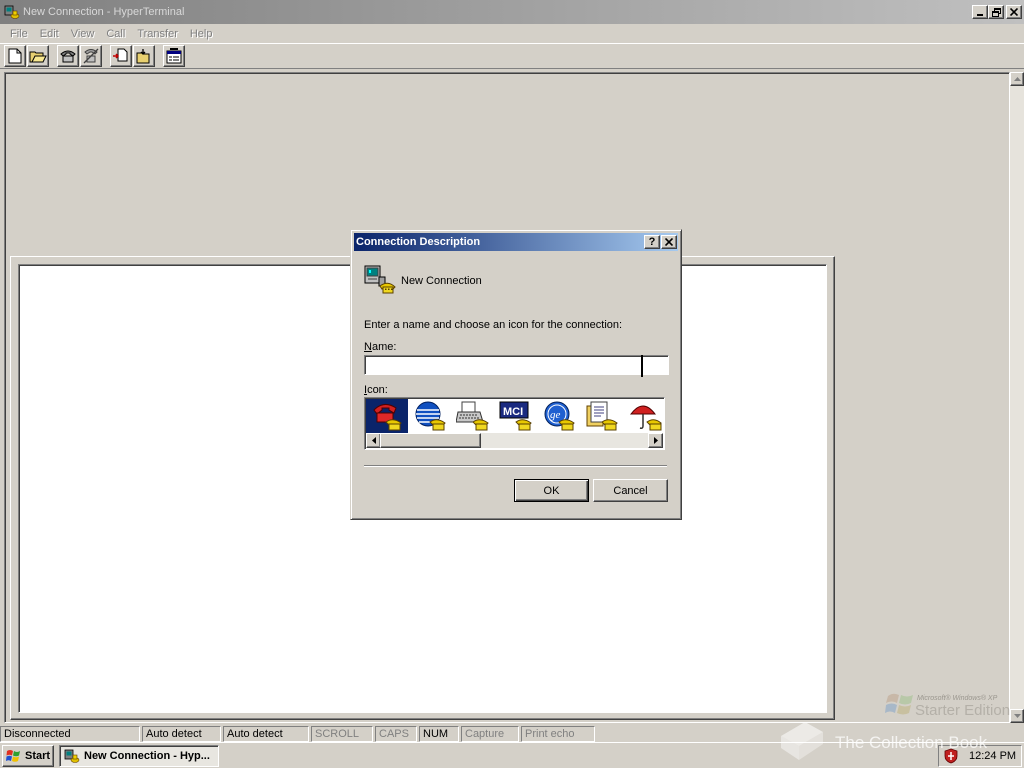  What do you see at coordinates (430, 416) in the screenshot?
I see `globe-icon` at bounding box center [430, 416].